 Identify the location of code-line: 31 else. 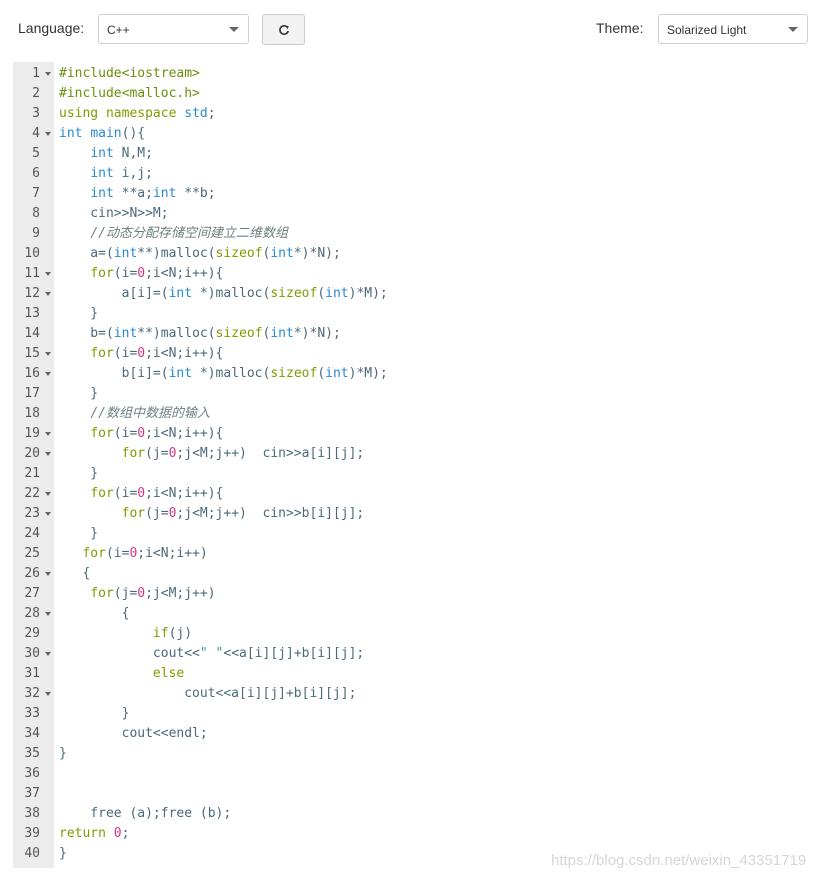
(412, 674).